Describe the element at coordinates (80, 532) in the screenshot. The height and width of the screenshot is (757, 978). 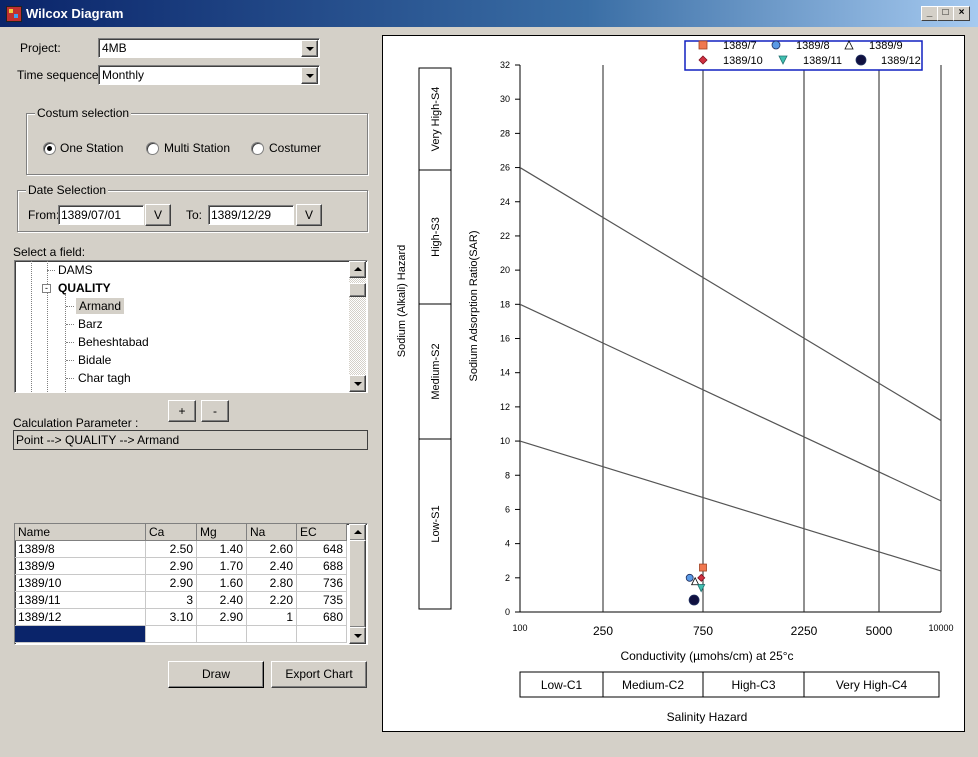
I see `column-header-name: Name` at that location.